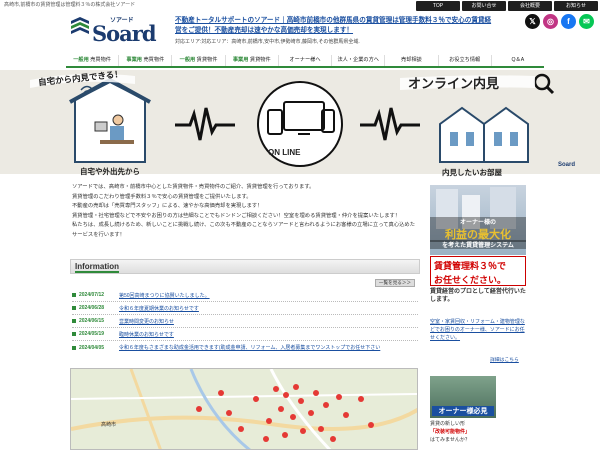  Describe the element at coordinates (576, 6) in the screenshot. I see `top-nav-news: お知らせ` at that location.